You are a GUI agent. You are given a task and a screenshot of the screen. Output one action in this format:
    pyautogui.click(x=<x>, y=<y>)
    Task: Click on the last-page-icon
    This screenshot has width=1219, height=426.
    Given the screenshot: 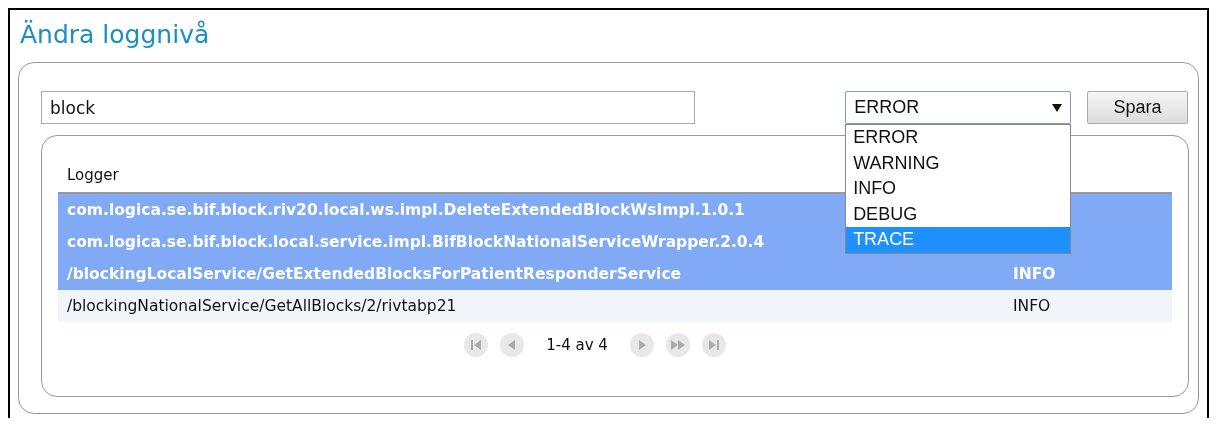 What is the action you would take?
    pyautogui.click(x=713, y=345)
    